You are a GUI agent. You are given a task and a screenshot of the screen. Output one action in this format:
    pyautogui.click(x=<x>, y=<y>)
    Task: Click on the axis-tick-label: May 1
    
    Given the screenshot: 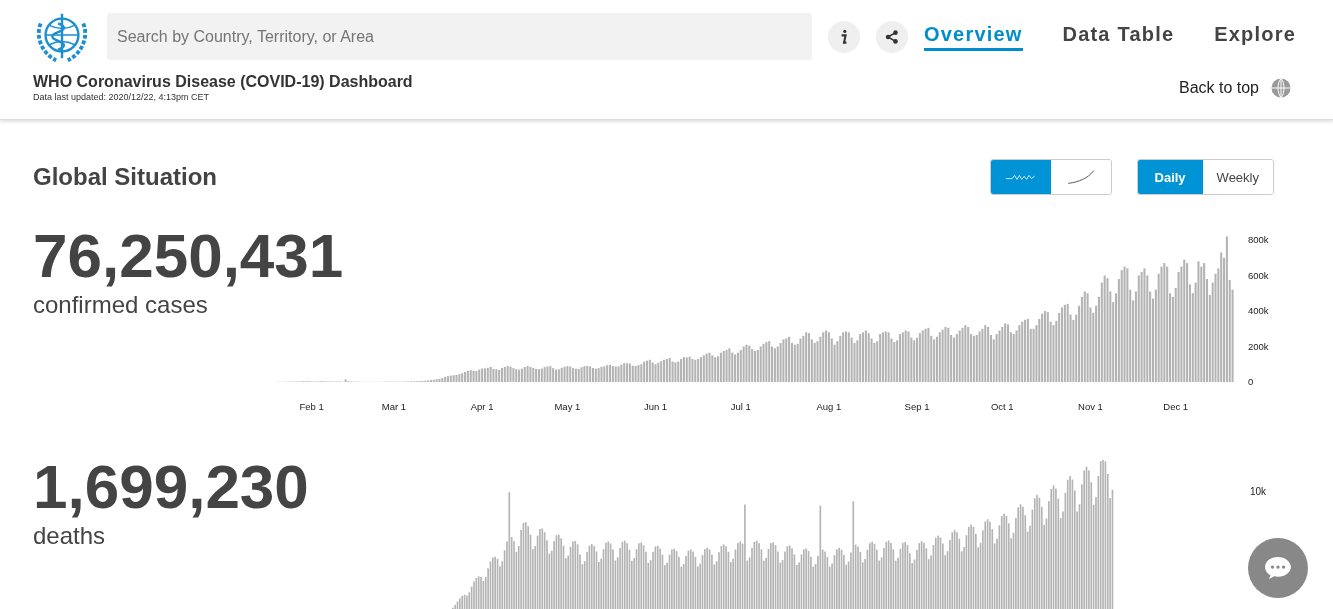 What is the action you would take?
    pyautogui.click(x=567, y=406)
    